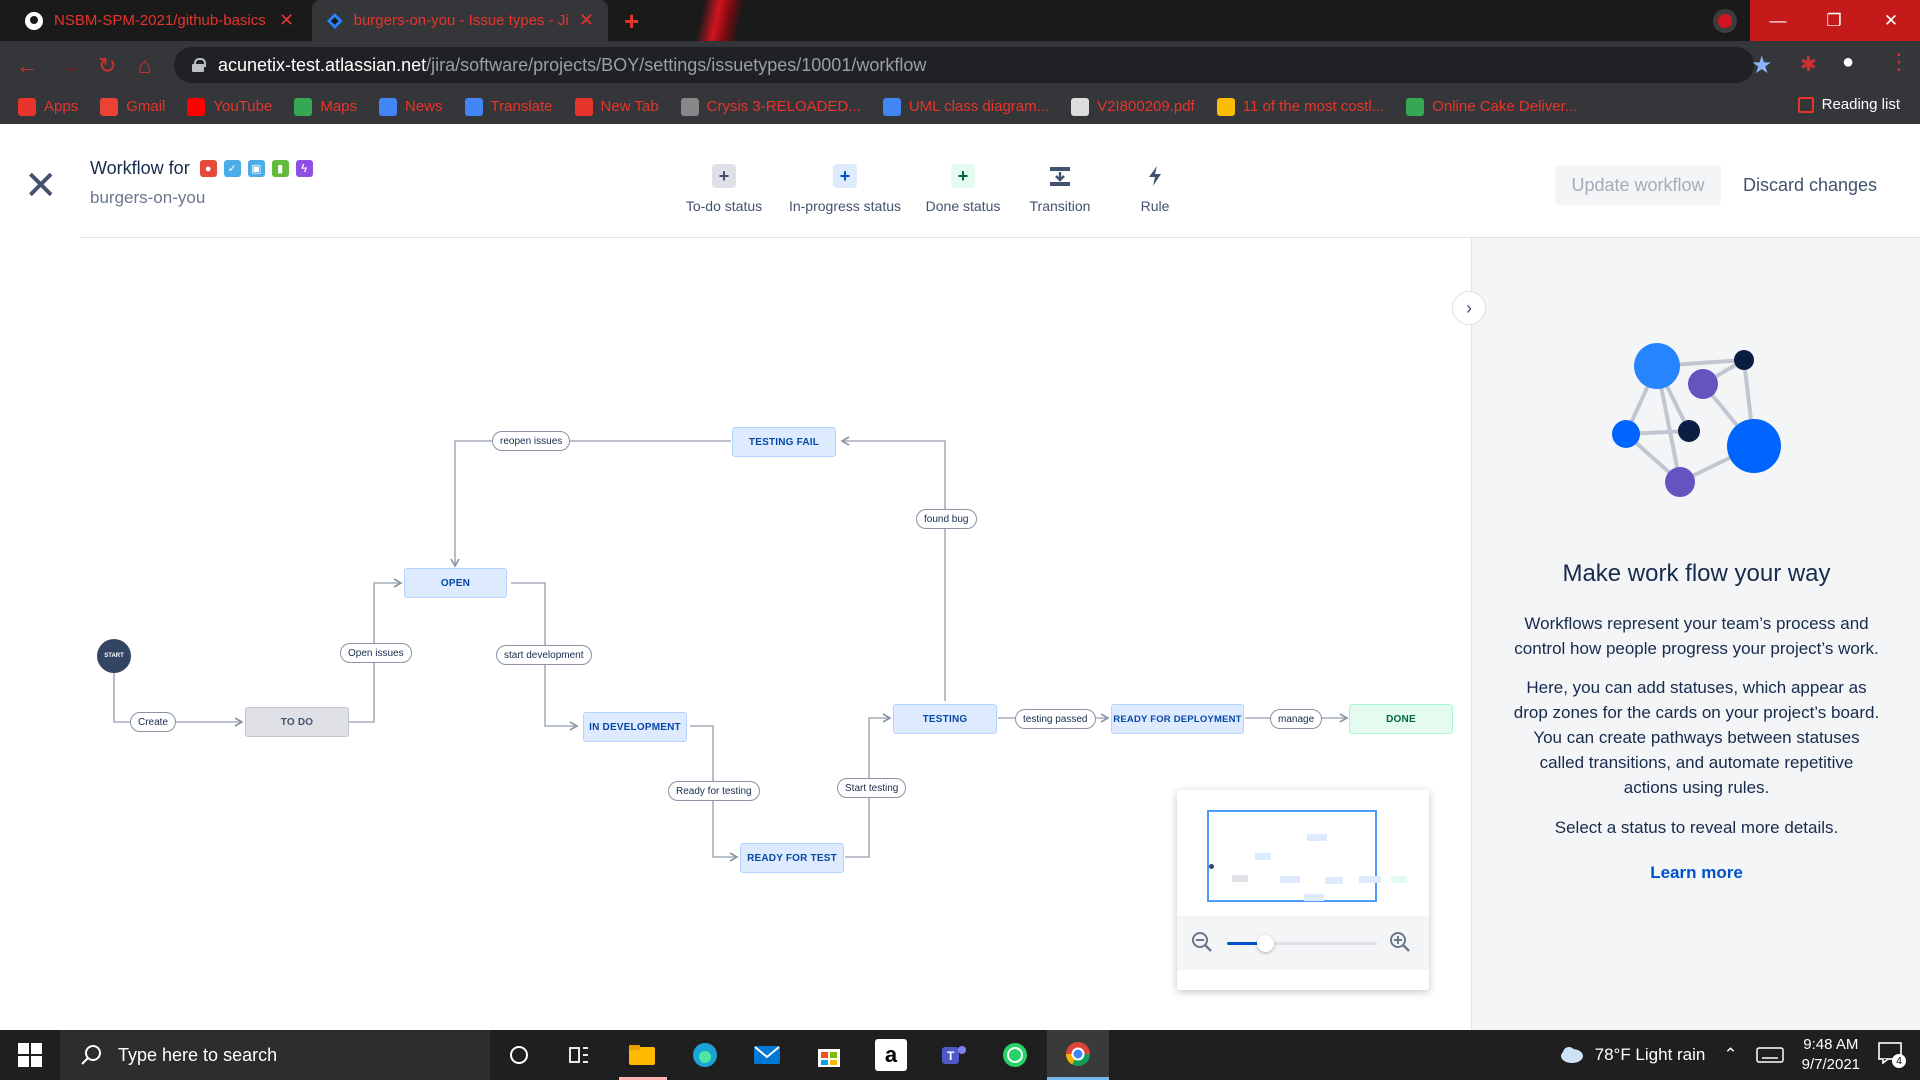 The width and height of the screenshot is (1920, 1080). Describe the element at coordinates (1177, 719) in the screenshot. I see `status-ready-for-deployment: READY FOR DEPLOYMENT` at that location.